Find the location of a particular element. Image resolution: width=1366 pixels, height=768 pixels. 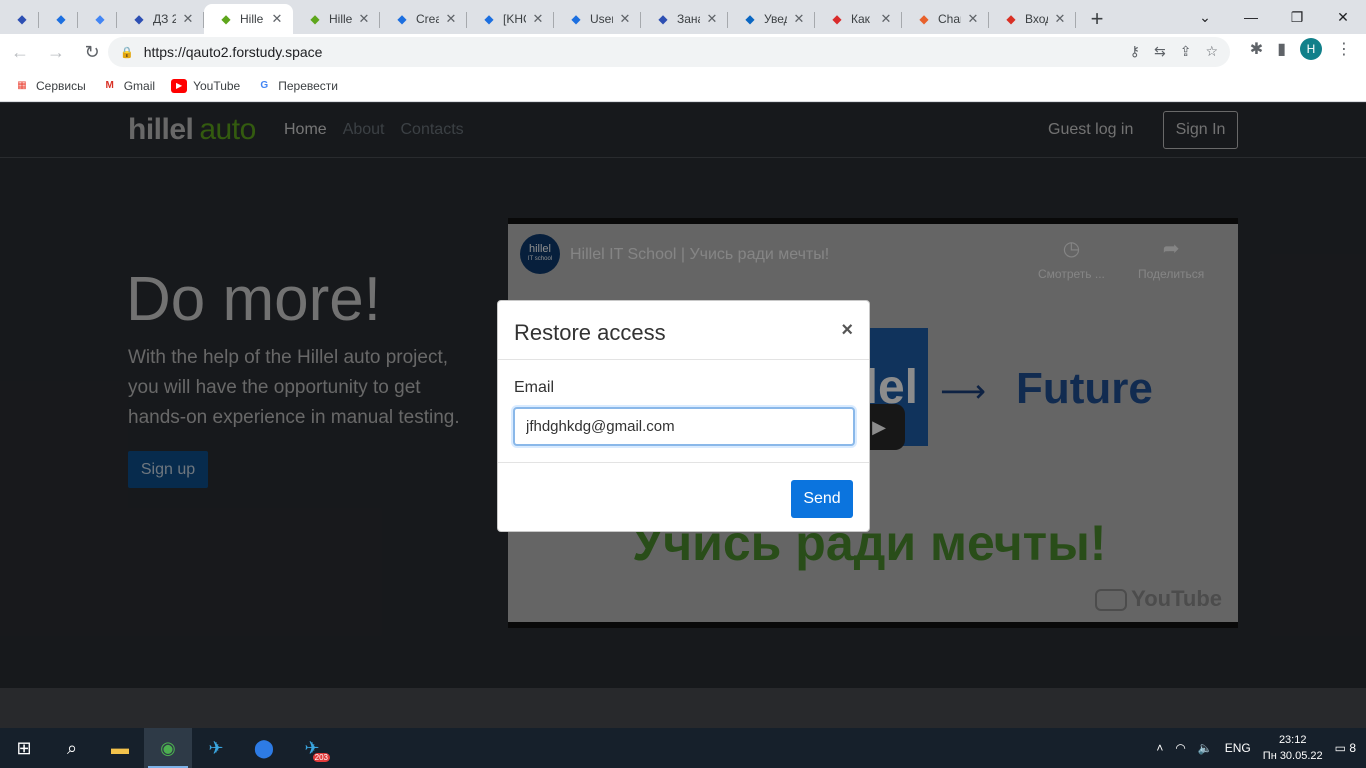

notifications-icon: ▭ 8 is located at coordinates (1345, 748).